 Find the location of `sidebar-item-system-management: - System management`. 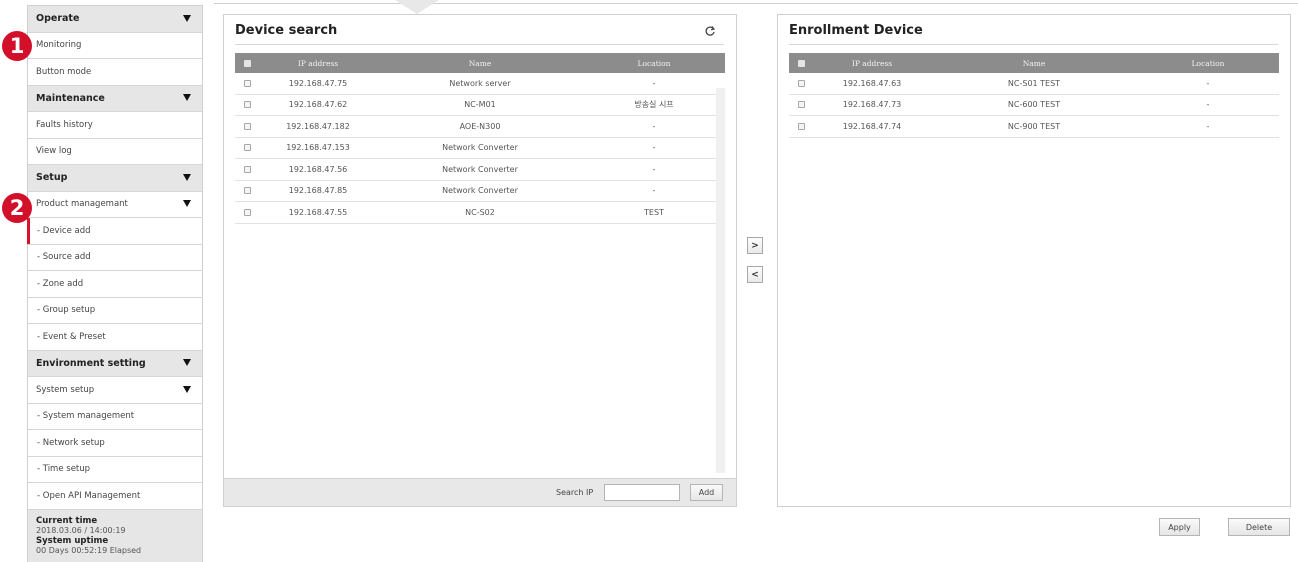

sidebar-item-system-management: - System management is located at coordinates (115, 416).